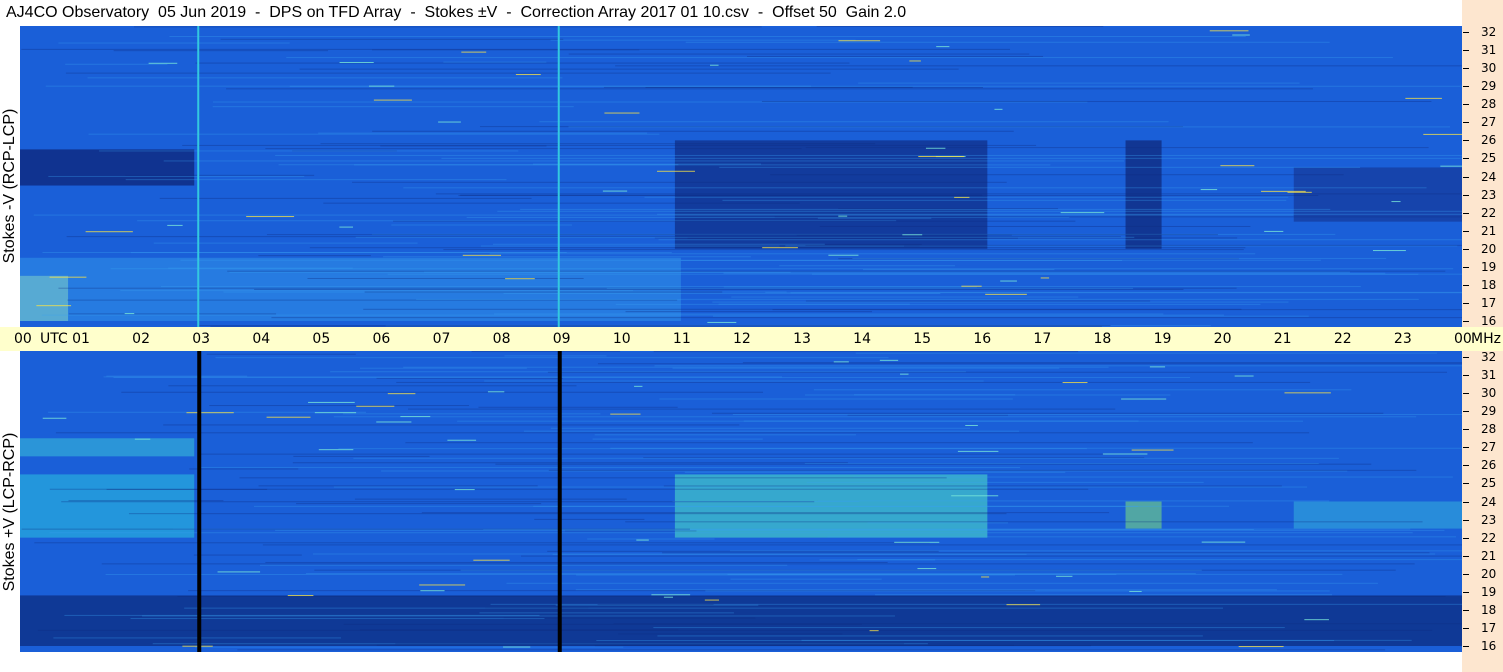 This screenshot has height=672, width=1503. I want to click on frequency-tick-label: 21, so click(1489, 230).